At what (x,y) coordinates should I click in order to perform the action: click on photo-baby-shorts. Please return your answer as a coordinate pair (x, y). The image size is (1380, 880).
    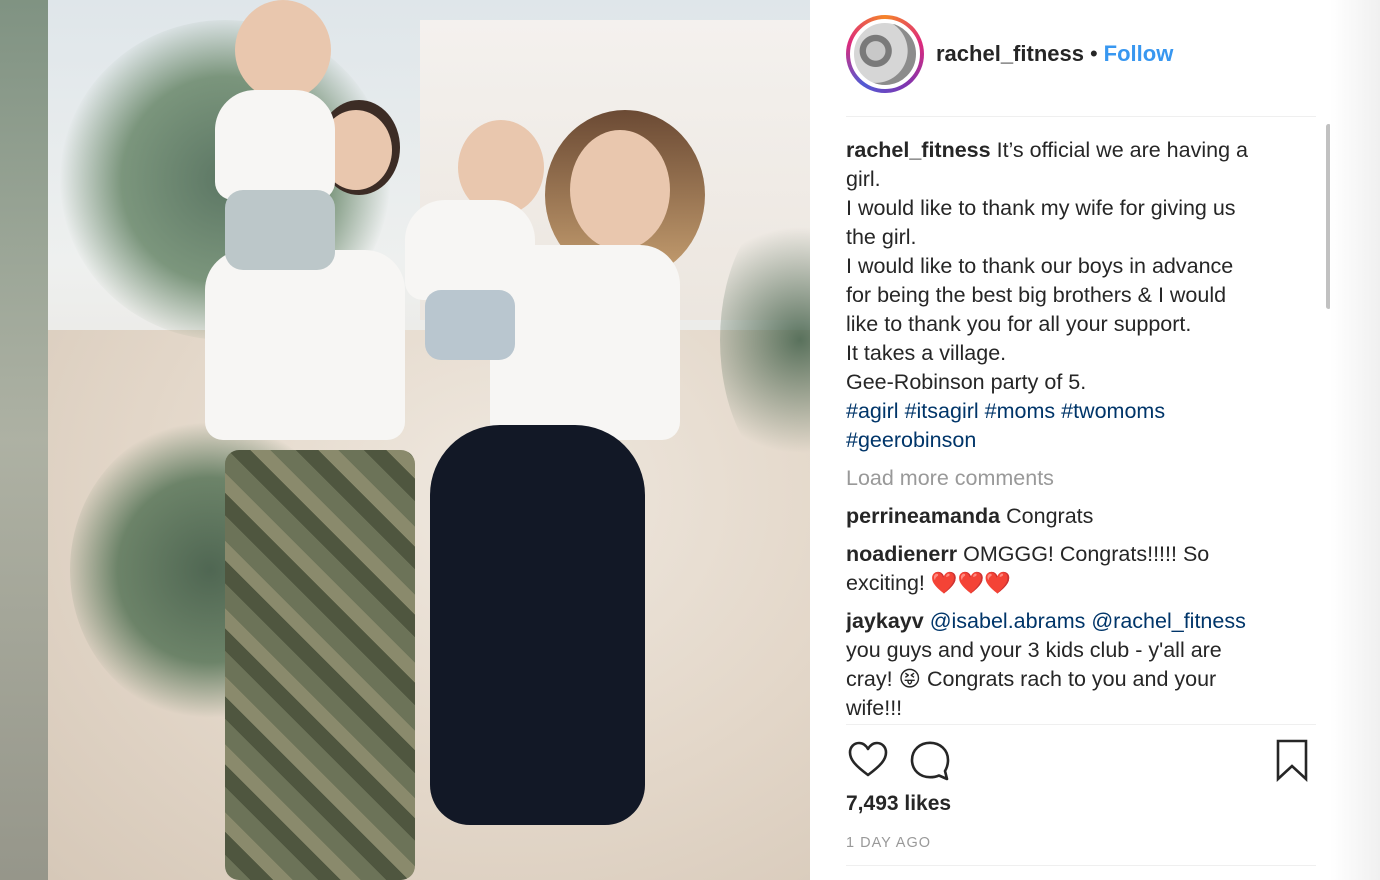
    Looking at the image, I should click on (280, 230).